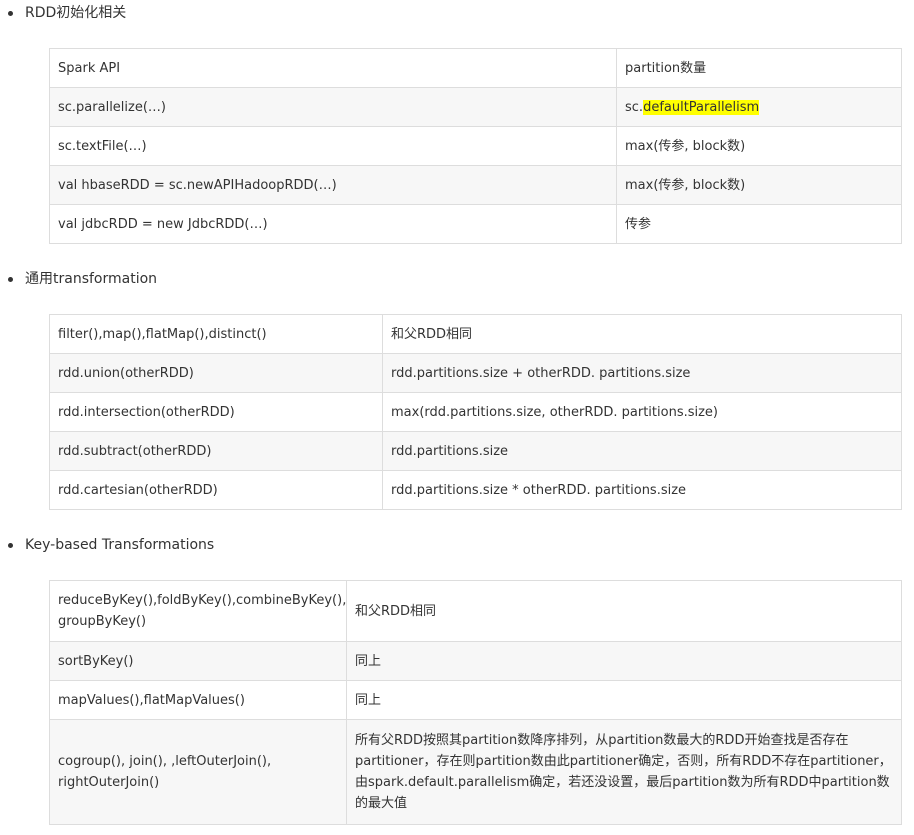 Image resolution: width=914 pixels, height=835 pixels. Describe the element at coordinates (701, 107) in the screenshot. I see `highlighted-text: defaultParallelism` at that location.